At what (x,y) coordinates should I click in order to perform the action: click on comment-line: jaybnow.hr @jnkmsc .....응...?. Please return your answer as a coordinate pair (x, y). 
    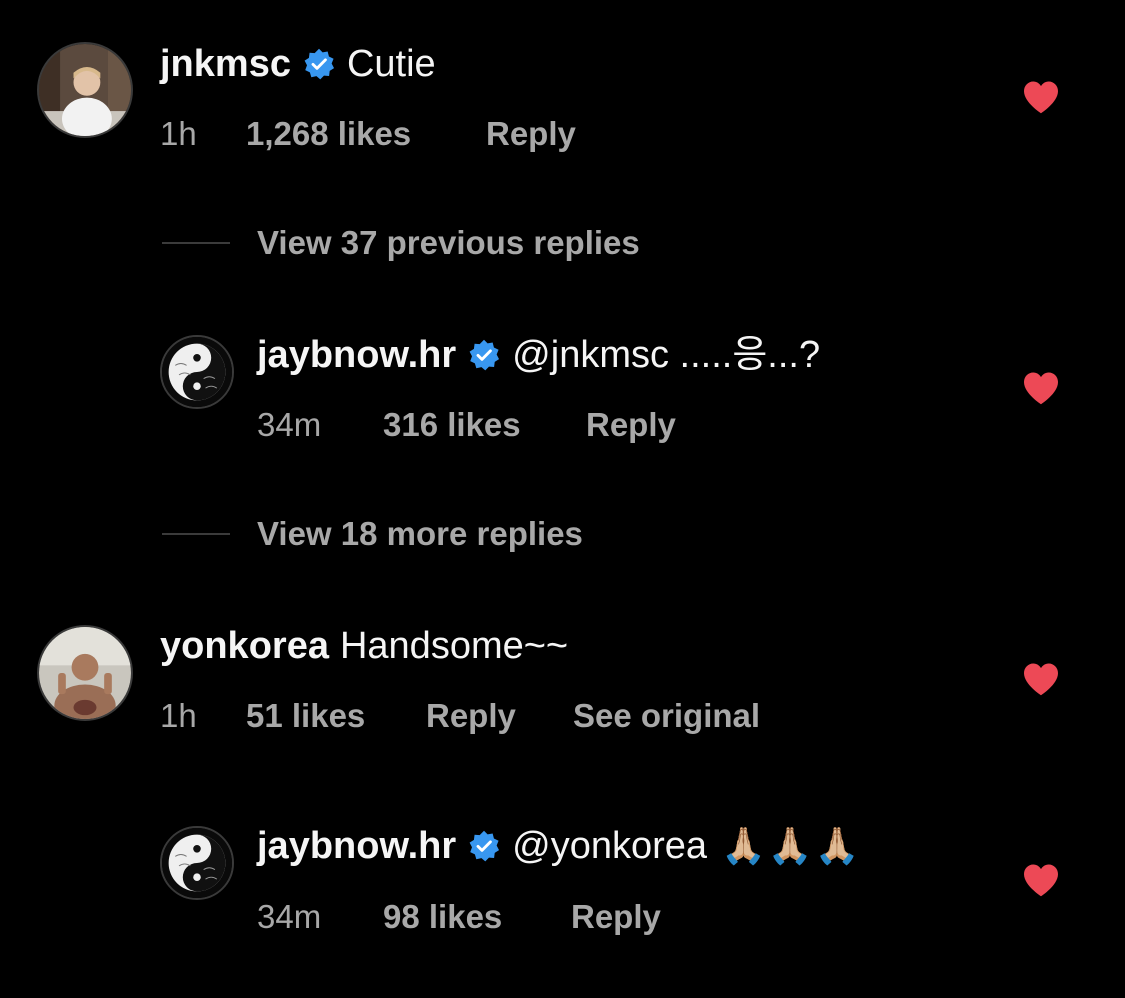
    Looking at the image, I should click on (538, 355).